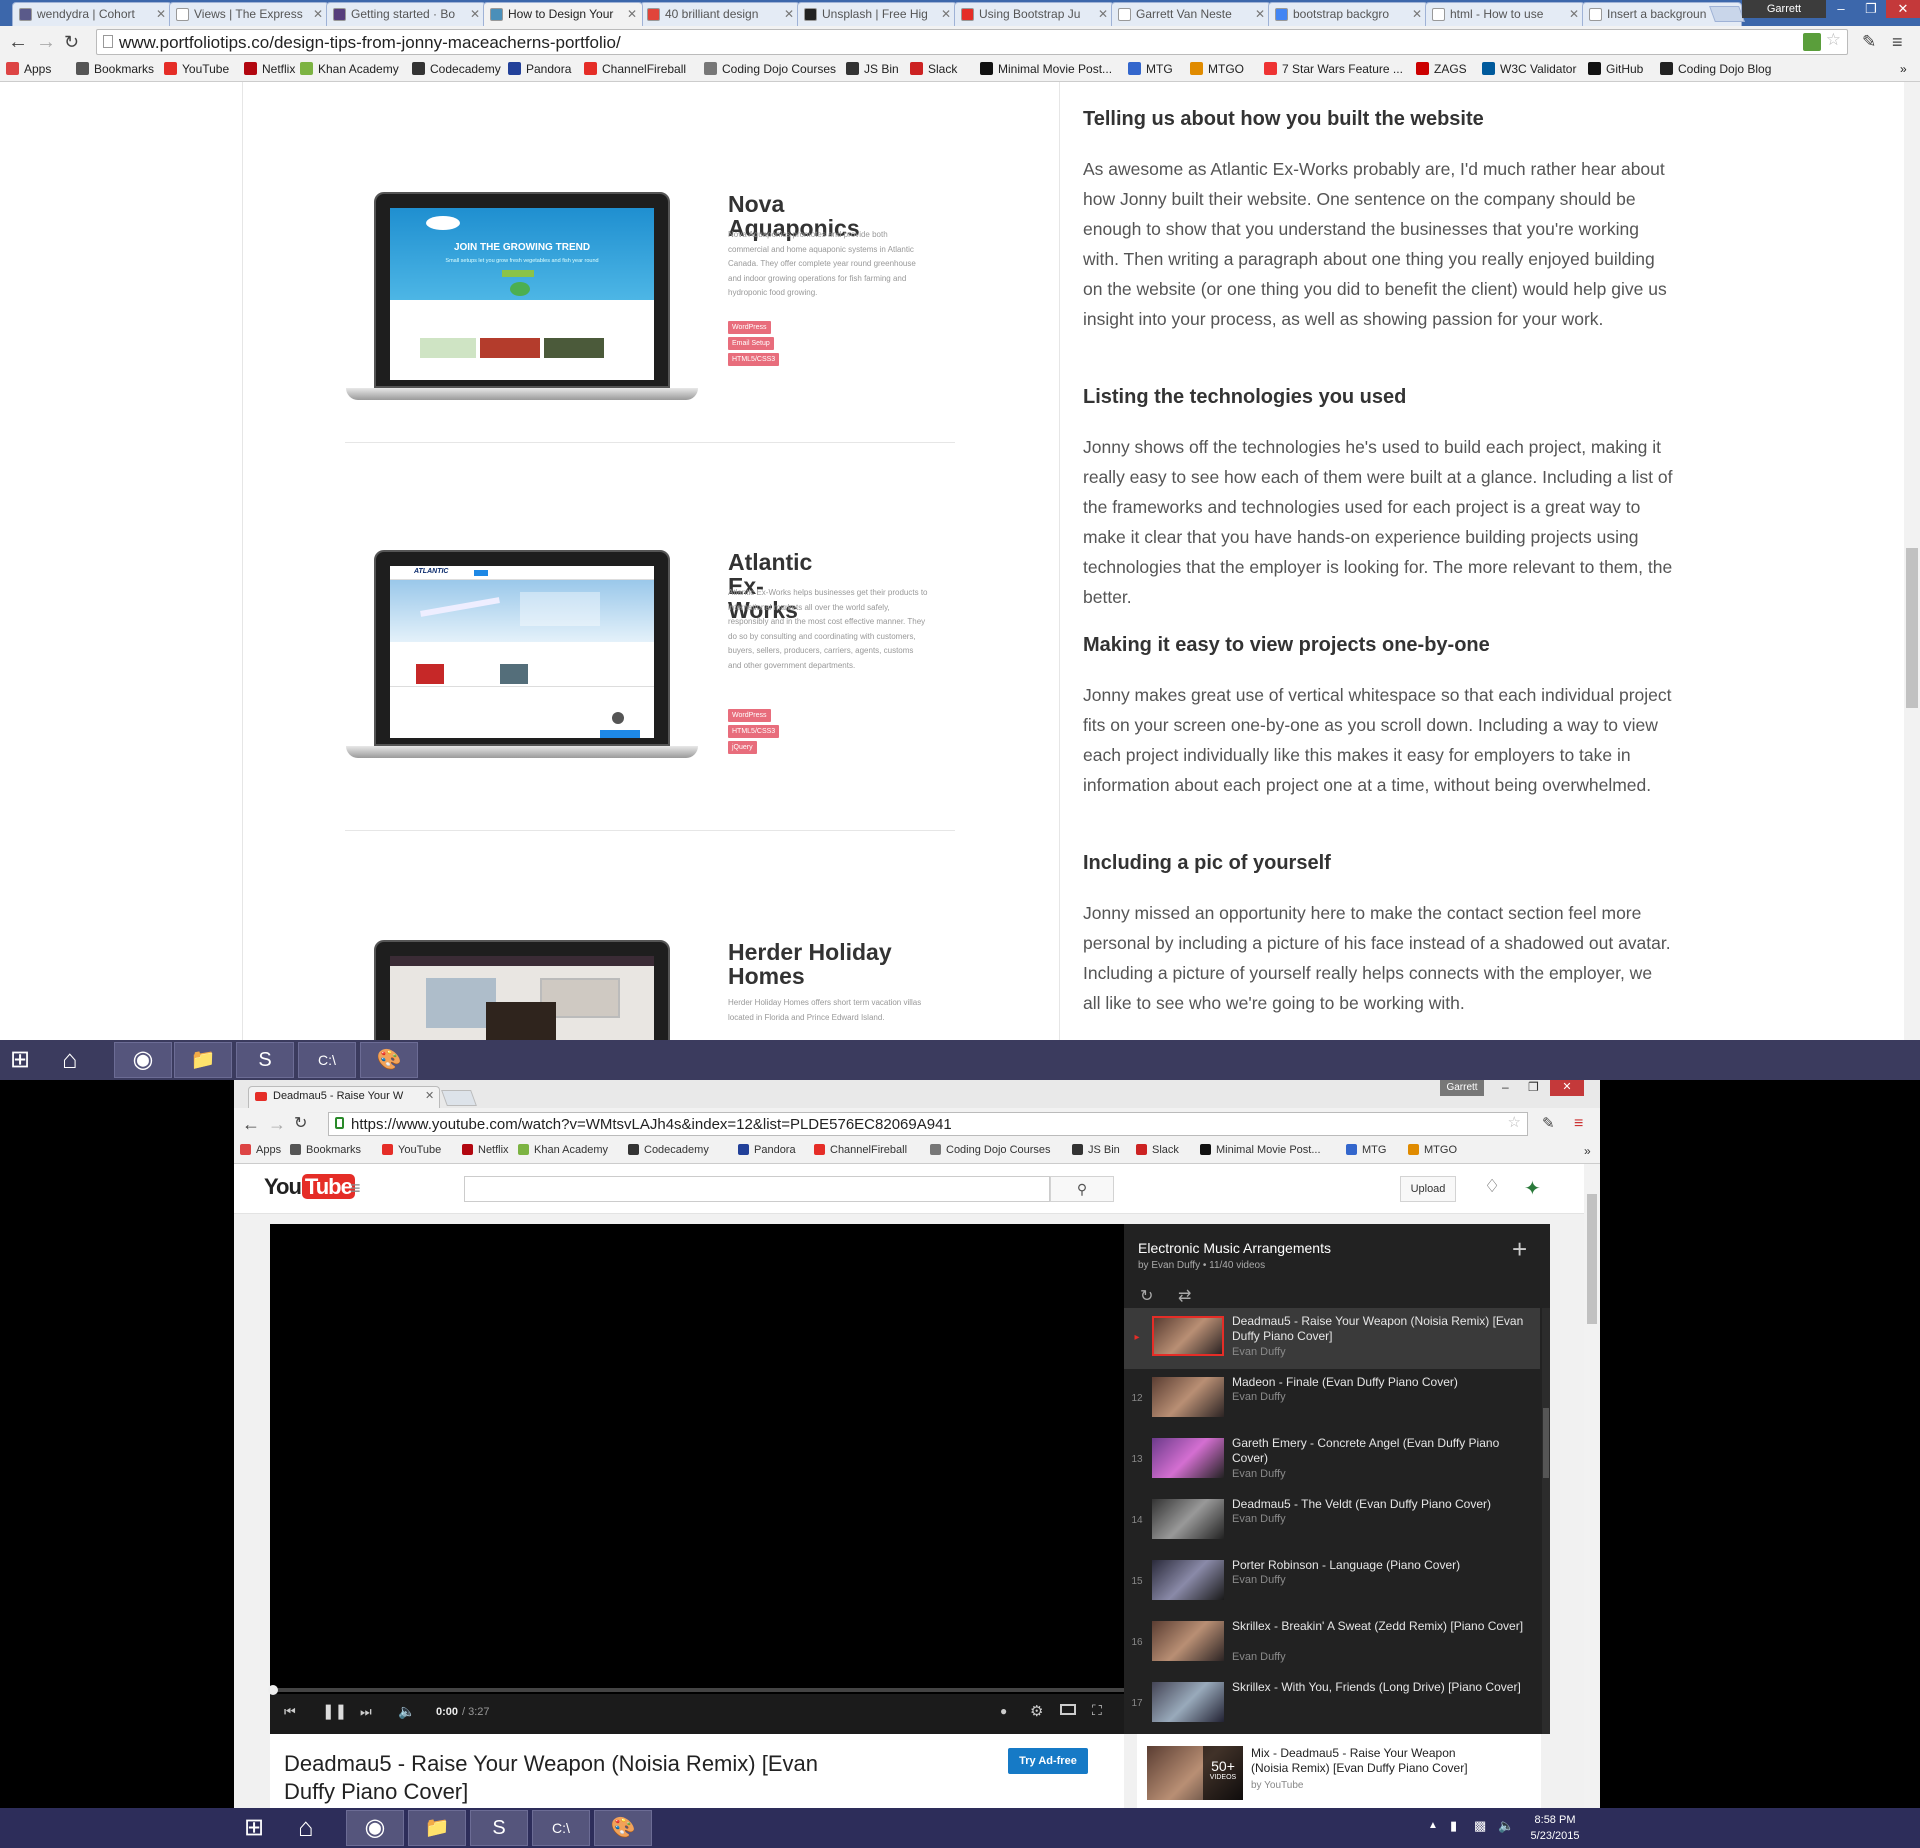  What do you see at coordinates (696, 1690) in the screenshot?
I see `progress-bar` at bounding box center [696, 1690].